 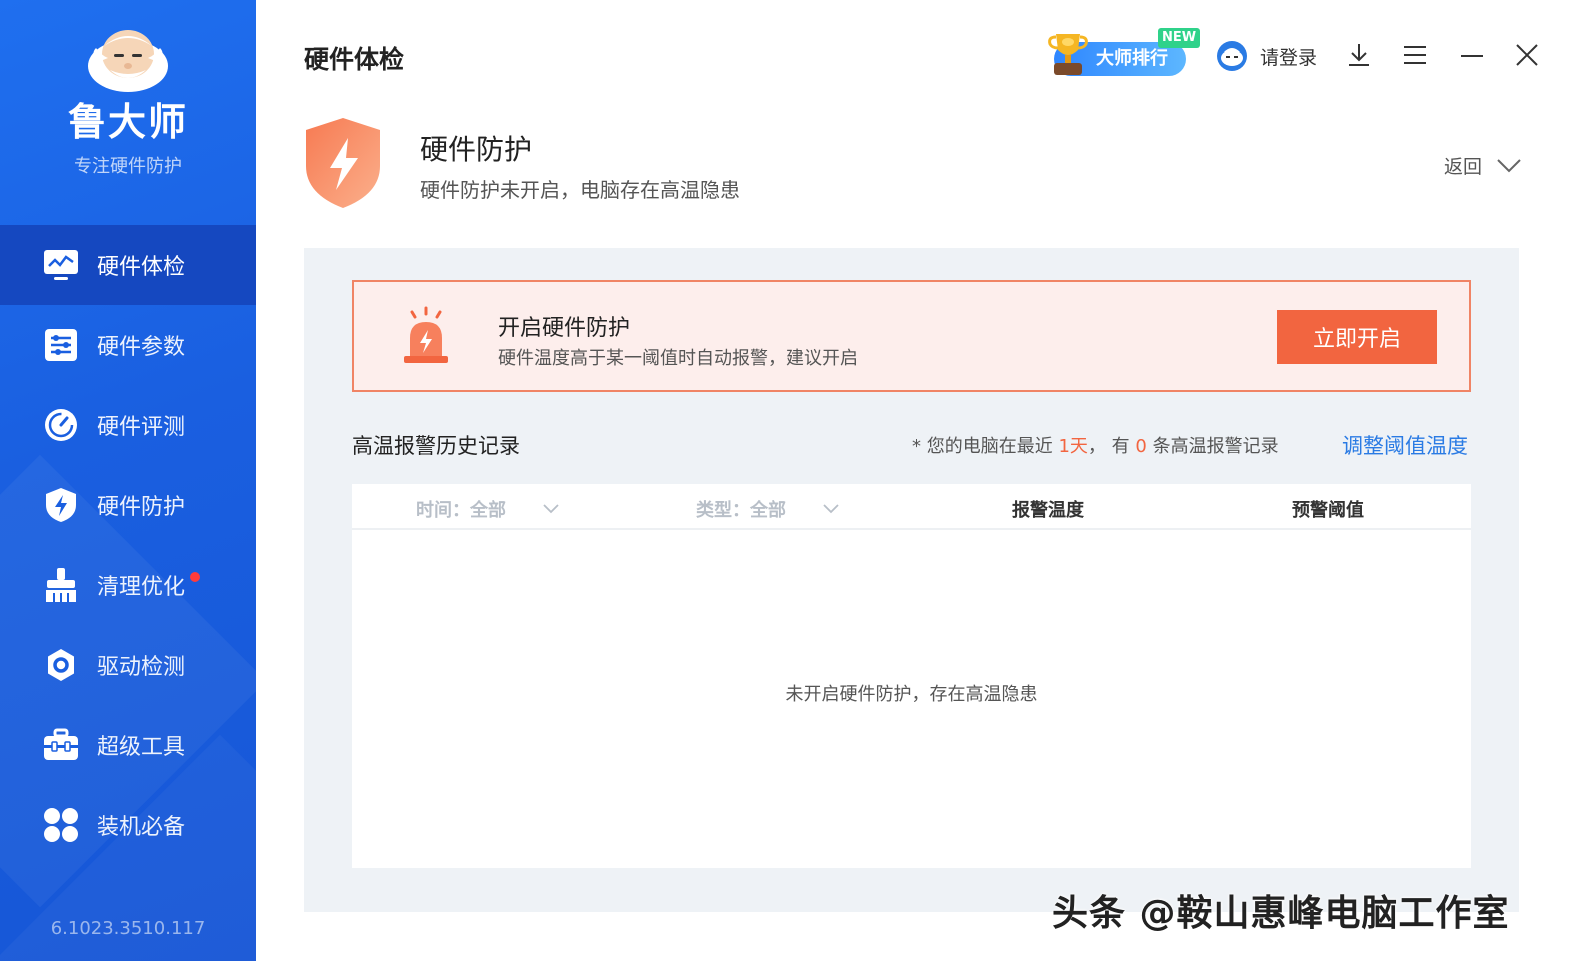 I want to click on history-title: 高温报警历史记录, so click(x=436, y=446).